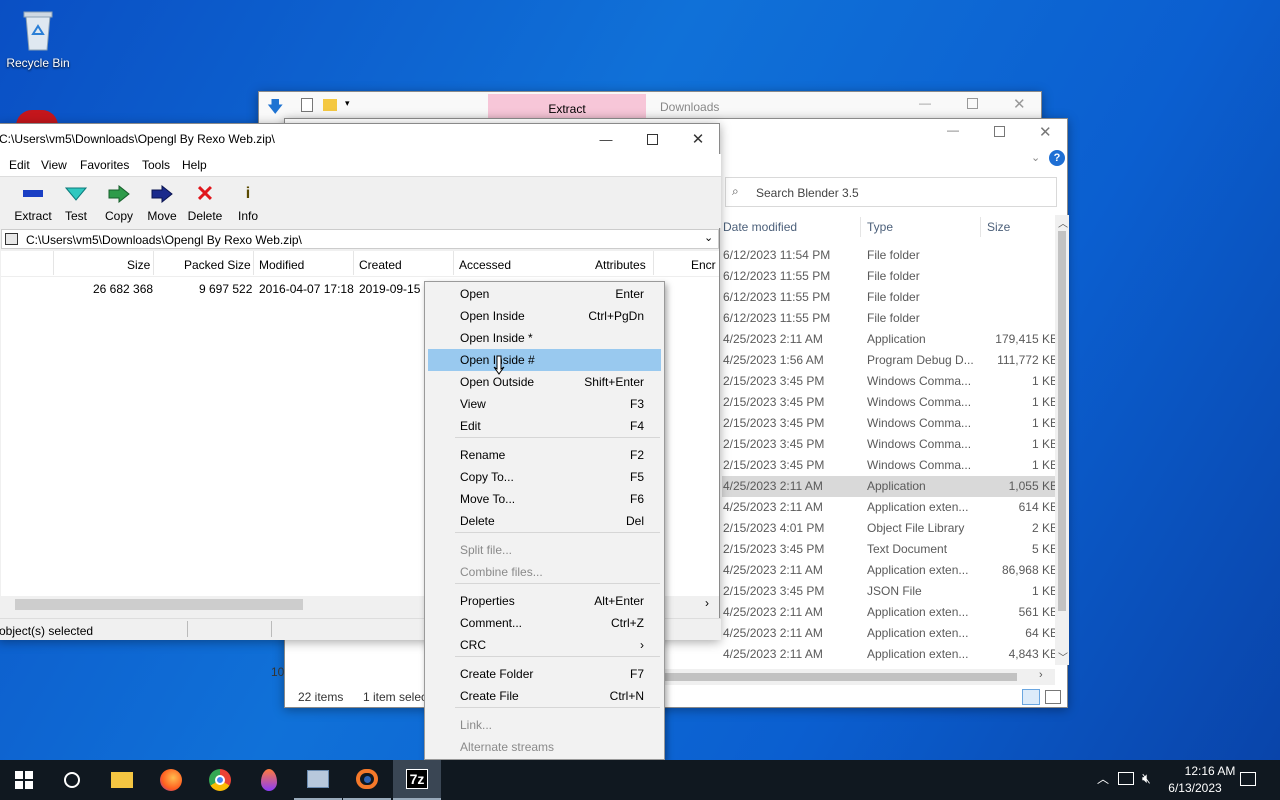 Image resolution: width=1280 pixels, height=800 pixels. Describe the element at coordinates (892, 486) in the screenshot. I see `list-item: 4/25/2023 2:11 AM Application 1,055 KB` at that location.